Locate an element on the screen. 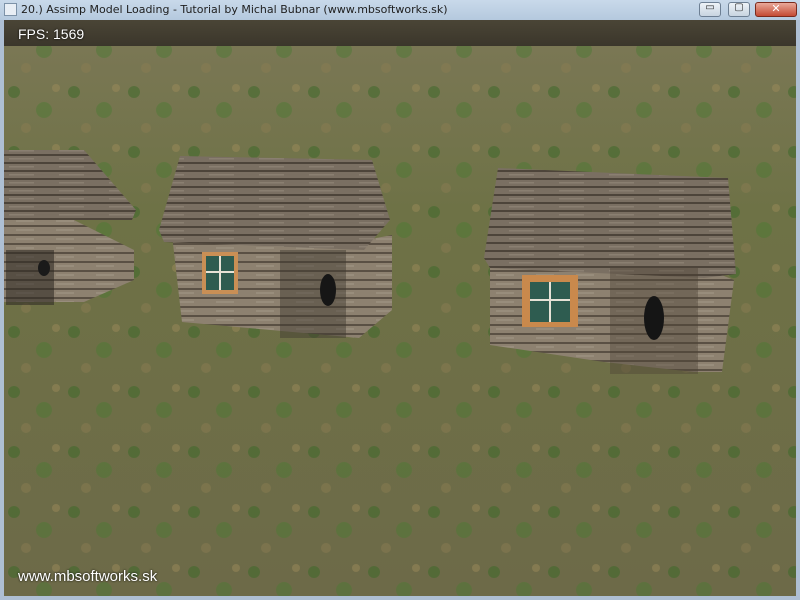 This screenshot has width=800, height=600. minimize-icon: ▭ is located at coordinates (710, 7).